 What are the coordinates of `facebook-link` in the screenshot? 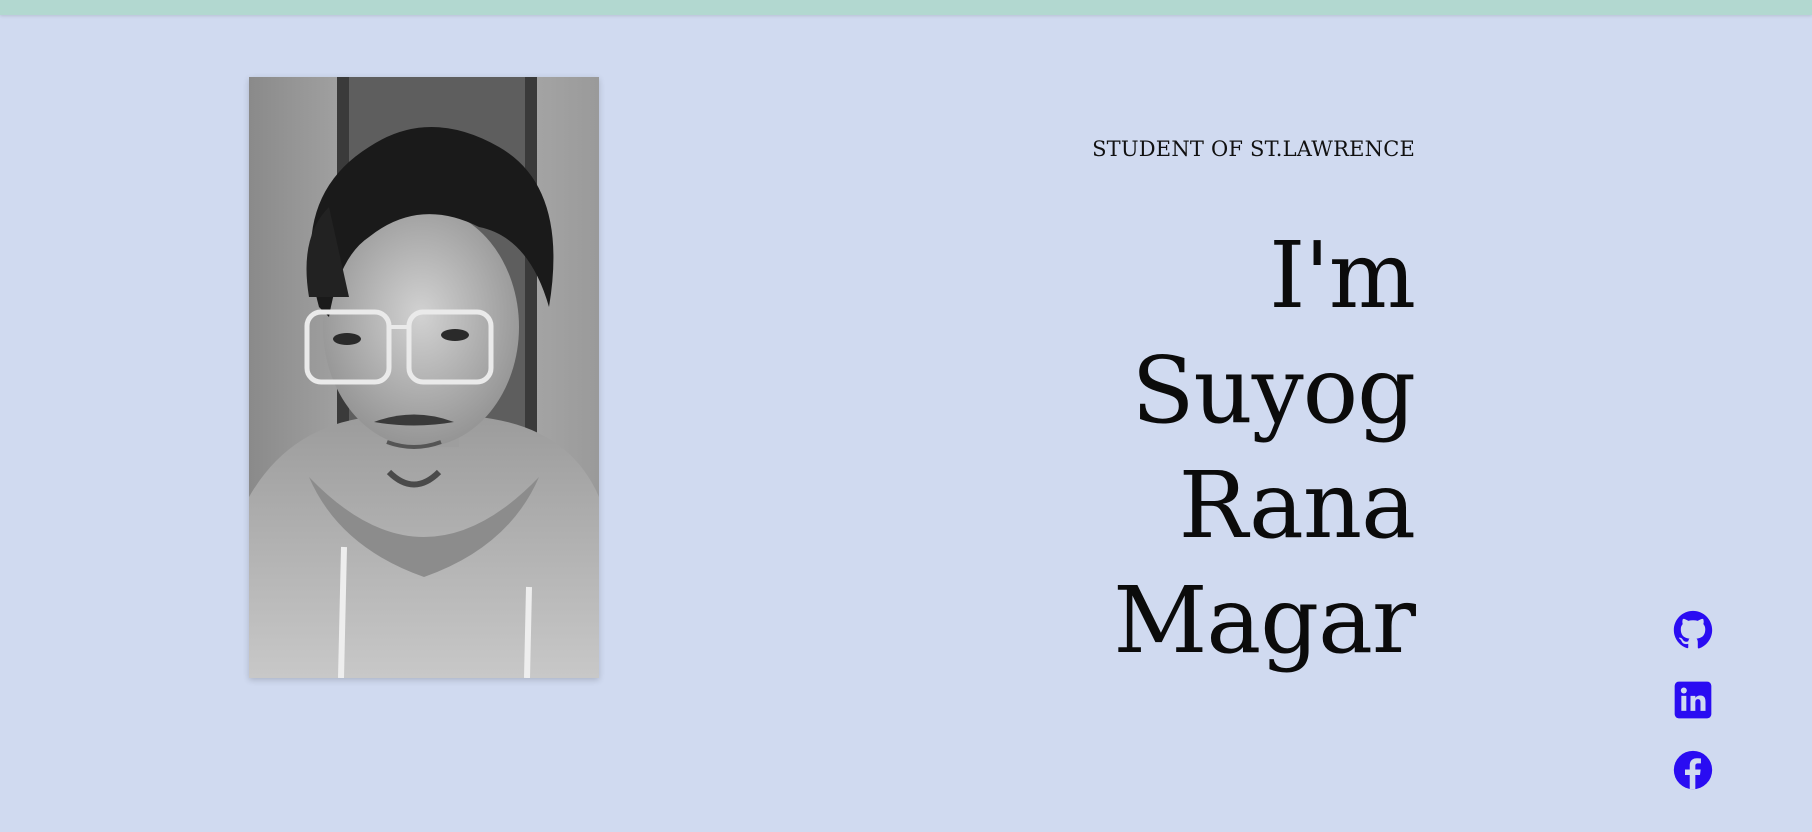 It's located at (1693, 770).